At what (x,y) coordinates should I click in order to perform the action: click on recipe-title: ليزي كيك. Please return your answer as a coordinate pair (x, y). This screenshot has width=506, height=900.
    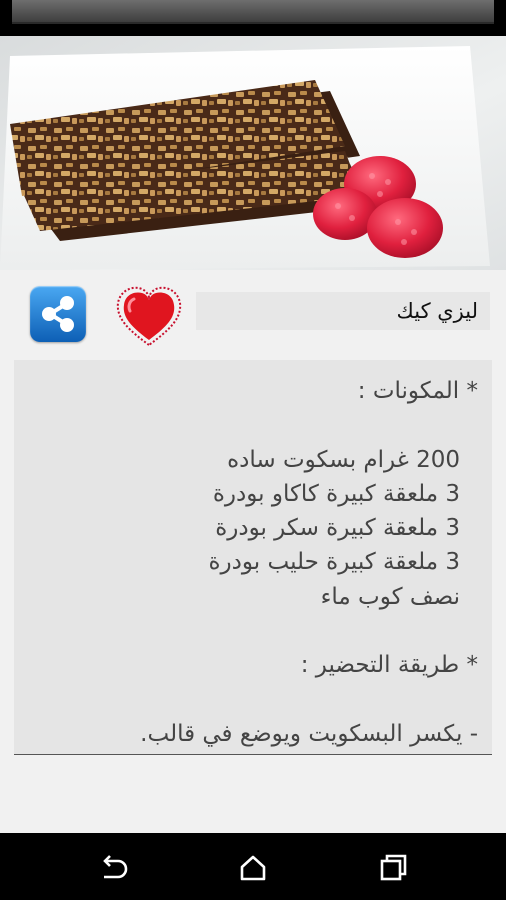
    Looking at the image, I should click on (343, 311).